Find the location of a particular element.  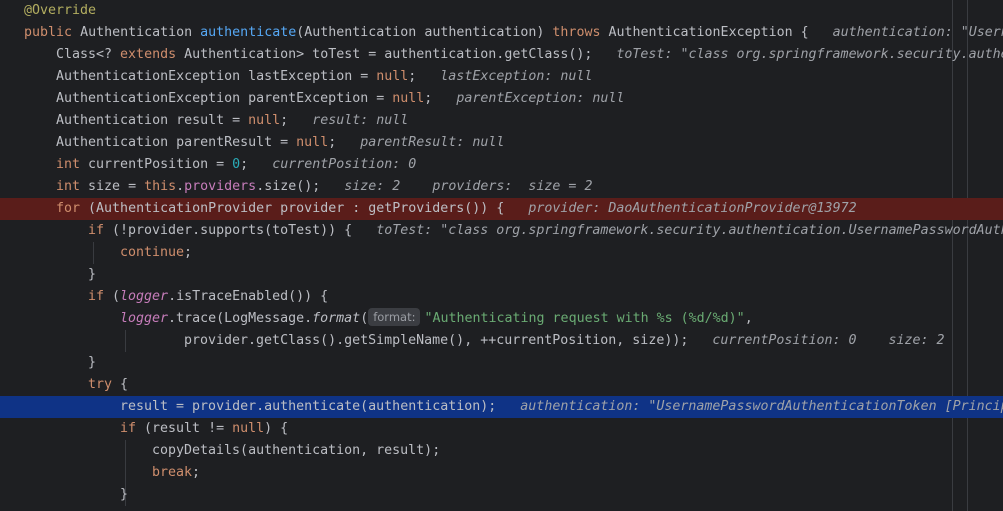

code-text: Authentication parentResult = is located at coordinates (176, 142).